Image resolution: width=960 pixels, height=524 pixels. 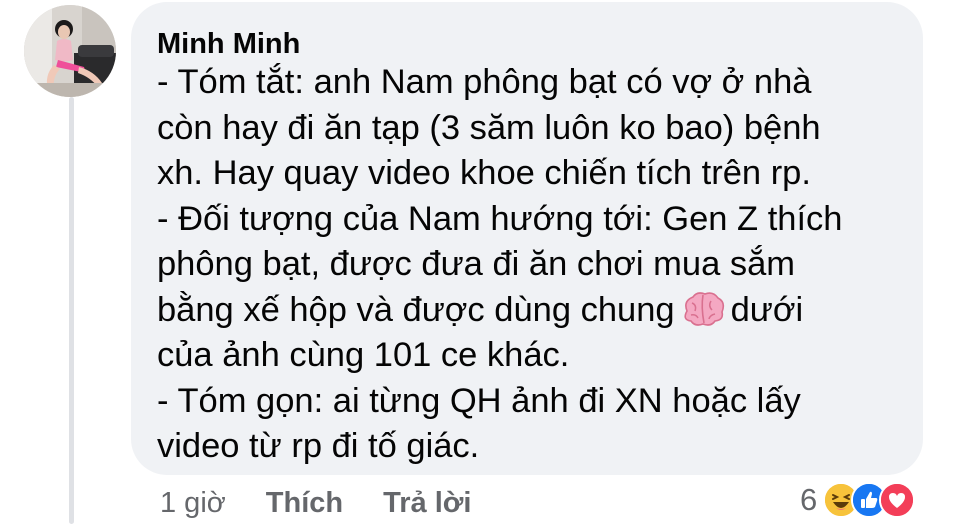 I want to click on reaction-summary: 6, so click(x=858, y=500).